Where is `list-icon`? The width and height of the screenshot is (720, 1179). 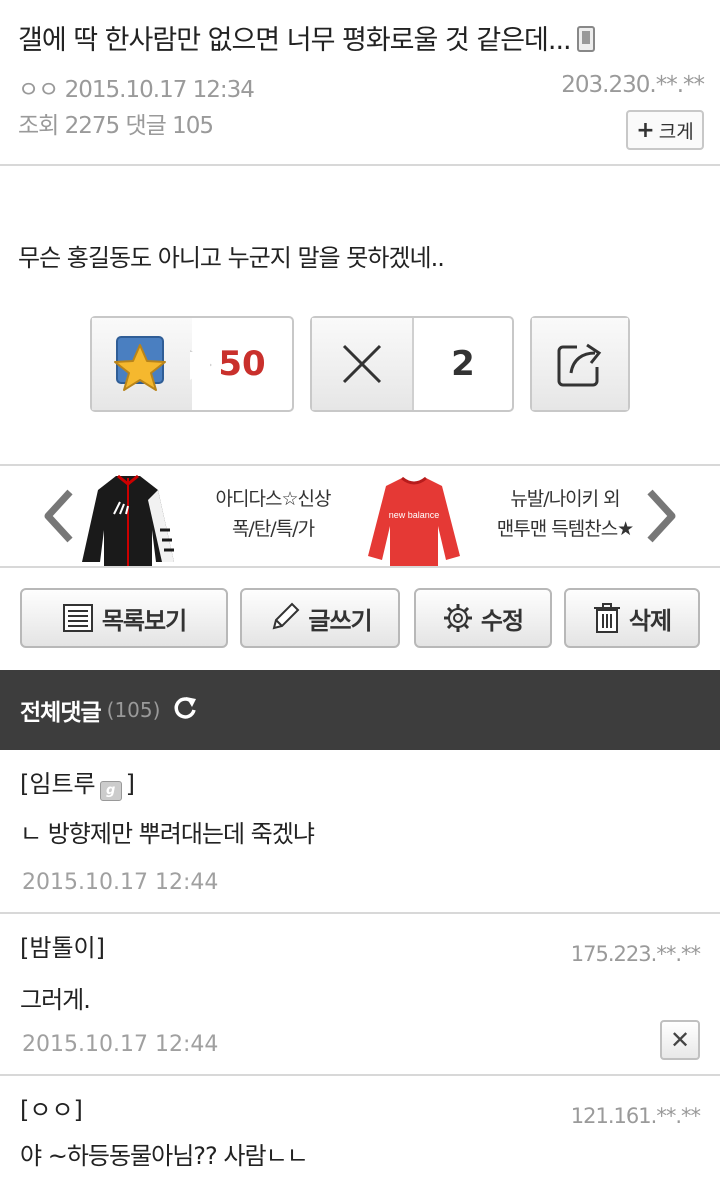 list-icon is located at coordinates (77, 618).